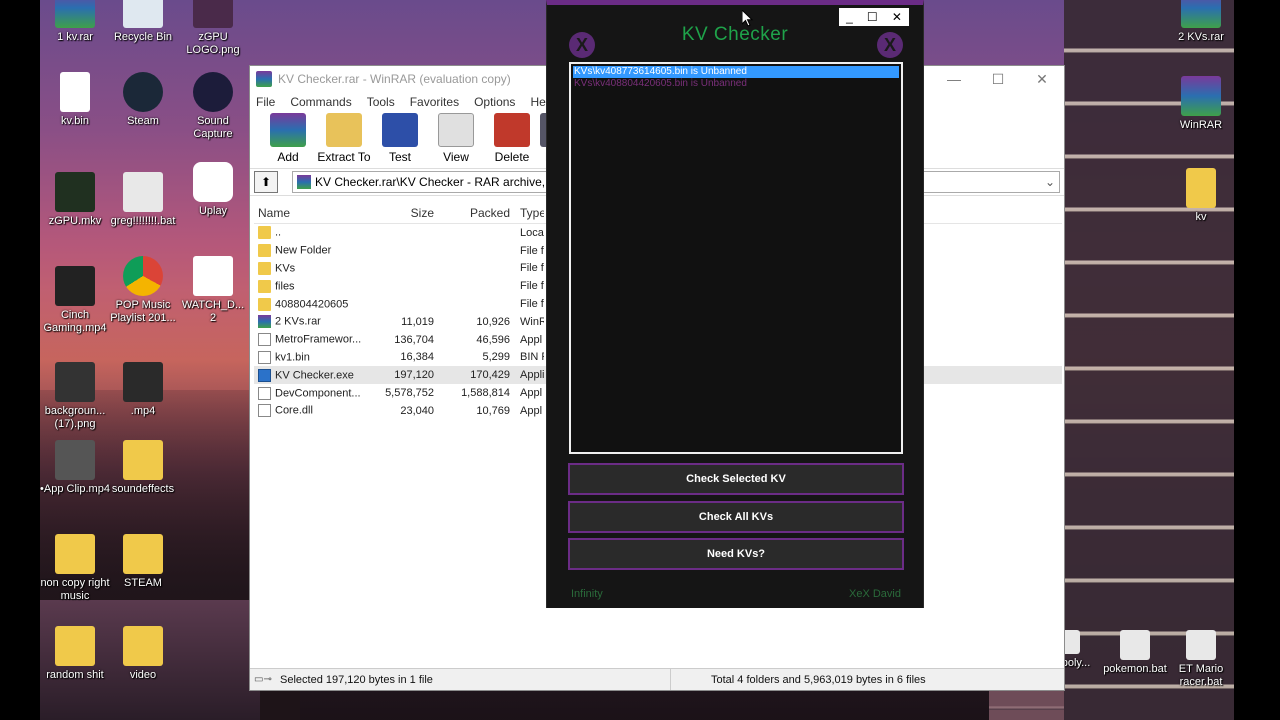  Describe the element at coordinates (532, 375) in the screenshot. I see `cell-type: Appli` at that location.